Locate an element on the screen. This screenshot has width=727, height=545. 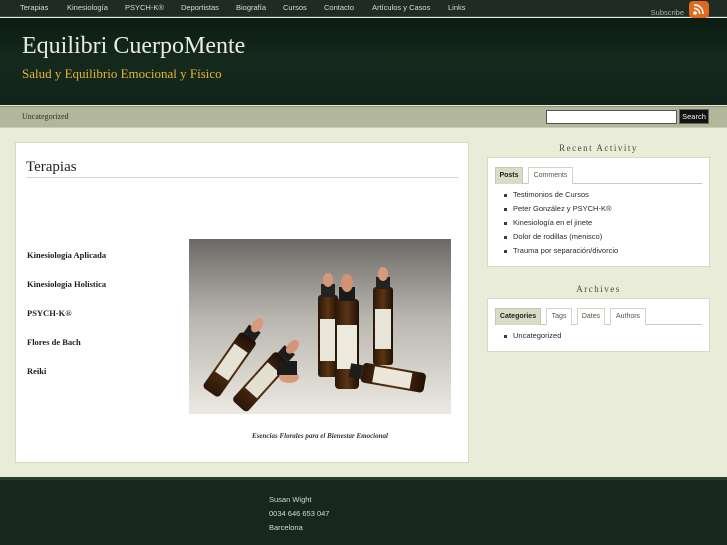
categories-list: Uncategorized is located at coordinates (532, 337).